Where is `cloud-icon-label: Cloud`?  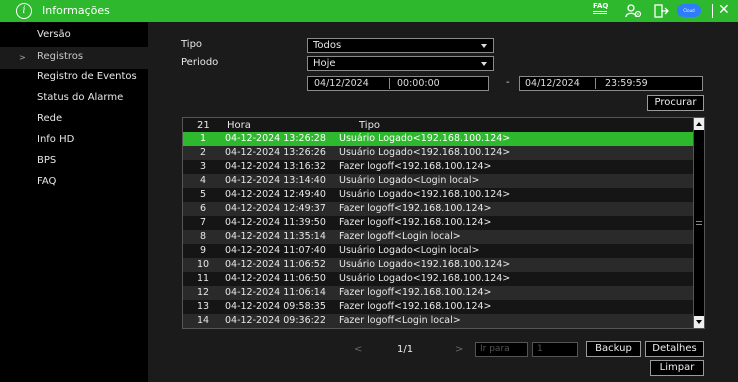 cloud-icon-label: Cloud is located at coordinates (689, 10).